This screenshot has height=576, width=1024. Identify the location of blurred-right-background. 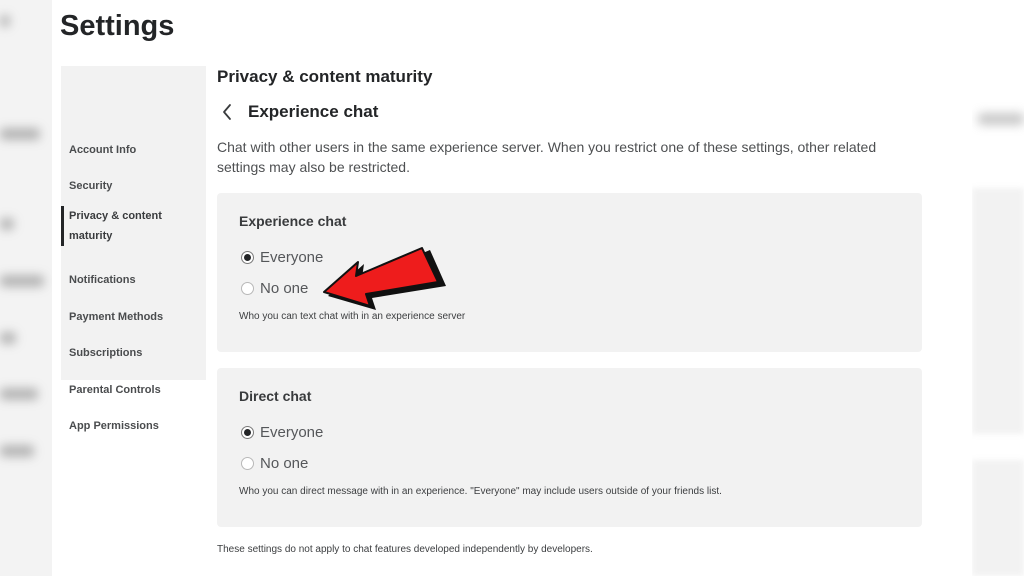
(998, 288).